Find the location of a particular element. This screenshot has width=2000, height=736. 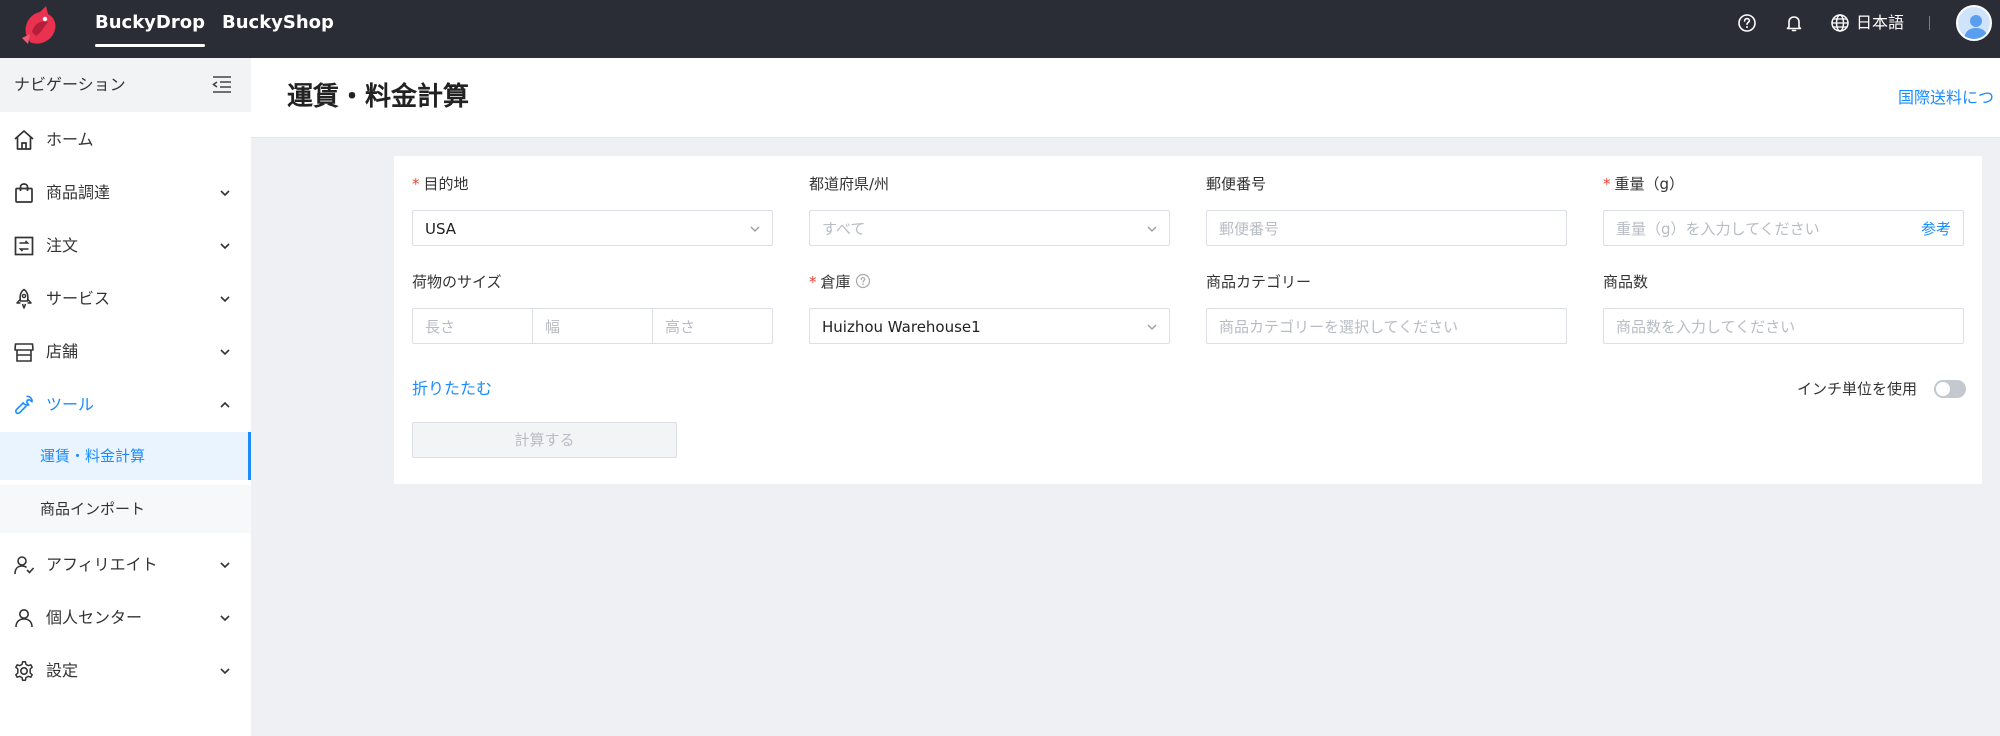

postal-placeholder: 郵便番号 is located at coordinates (1249, 229).